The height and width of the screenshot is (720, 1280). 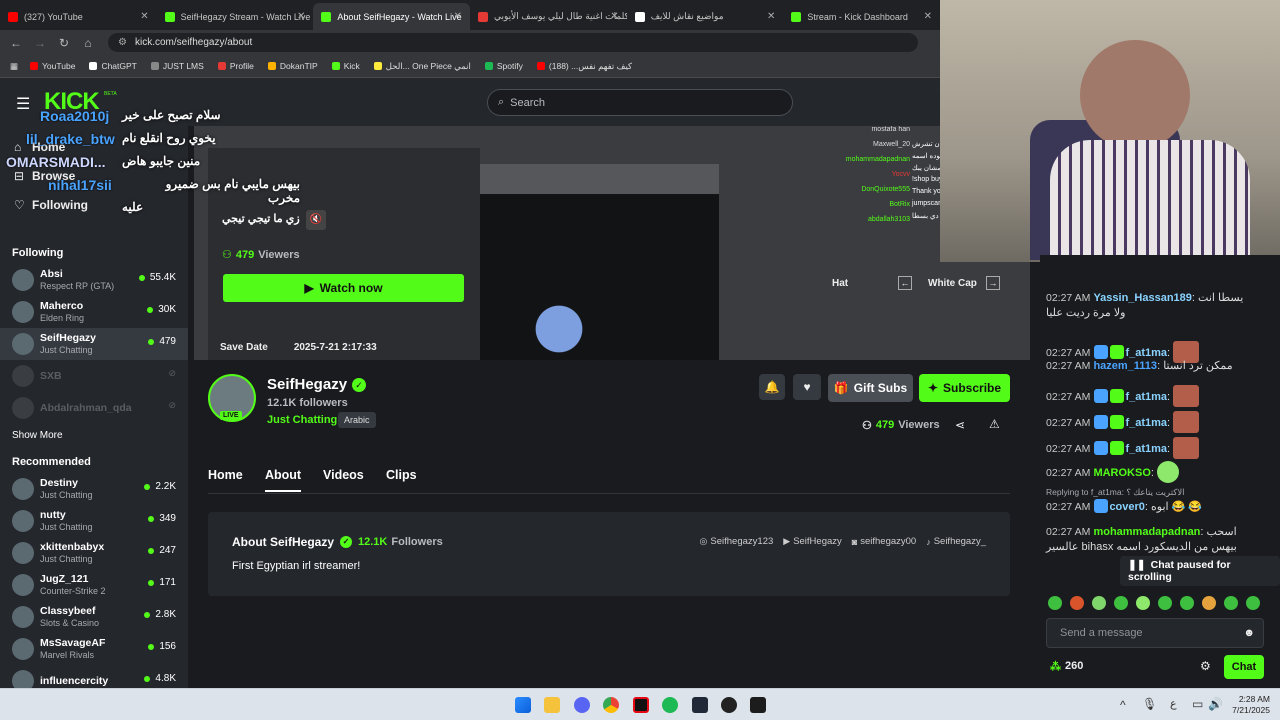 I want to click on sidebar-channel: Classybeef Slots & Casino 2.8K, so click(x=94, y=617).